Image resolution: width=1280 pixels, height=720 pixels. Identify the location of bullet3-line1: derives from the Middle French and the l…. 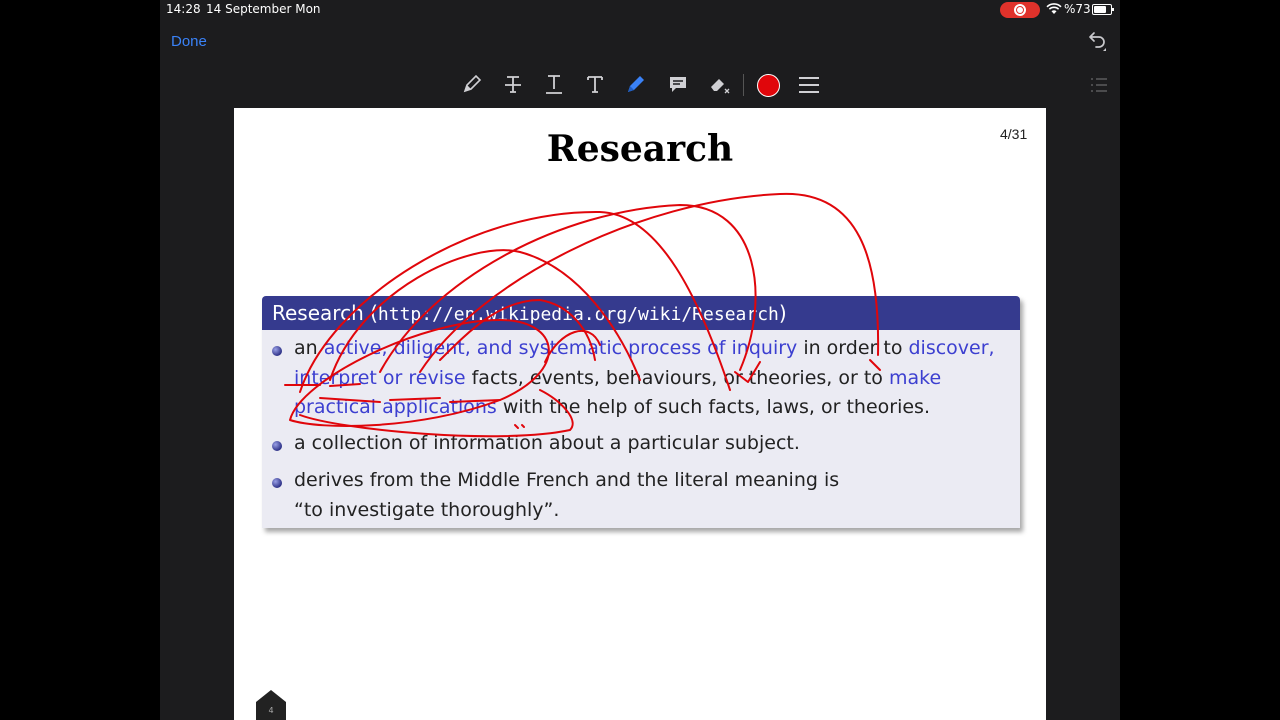
(567, 480).